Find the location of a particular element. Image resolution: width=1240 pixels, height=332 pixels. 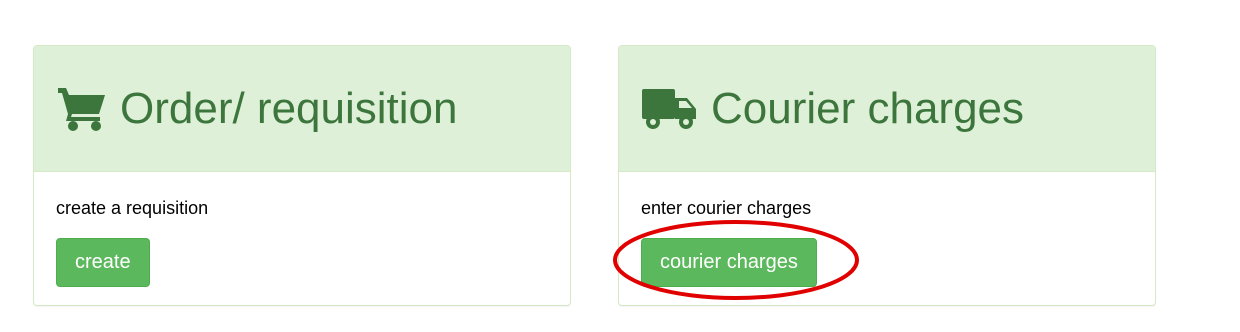

courier-charges-button: courier charges is located at coordinates (729, 262).